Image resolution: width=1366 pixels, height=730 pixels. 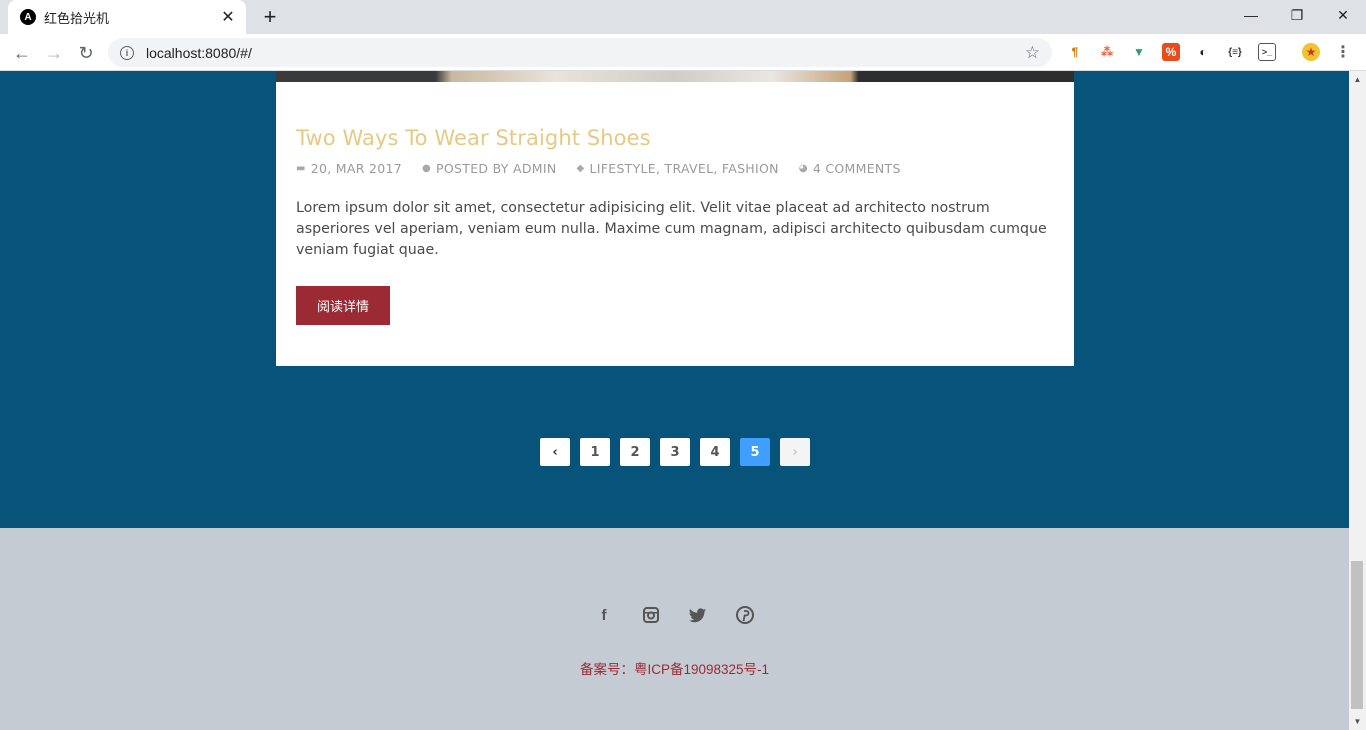 What do you see at coordinates (343, 305) in the screenshot?
I see `read-more-button: 阅读详情` at bounding box center [343, 305].